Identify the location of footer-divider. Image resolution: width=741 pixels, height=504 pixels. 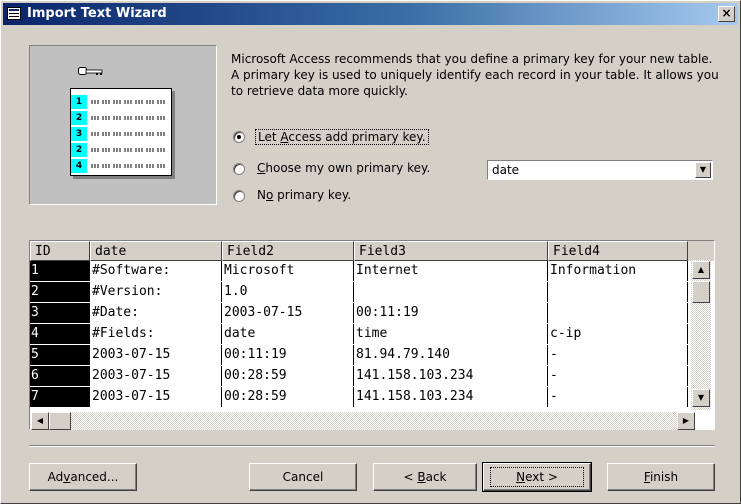
(372, 446).